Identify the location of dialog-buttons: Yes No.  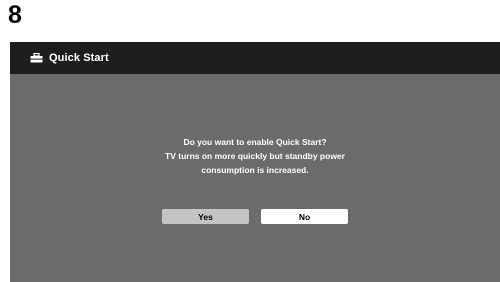
(255, 216).